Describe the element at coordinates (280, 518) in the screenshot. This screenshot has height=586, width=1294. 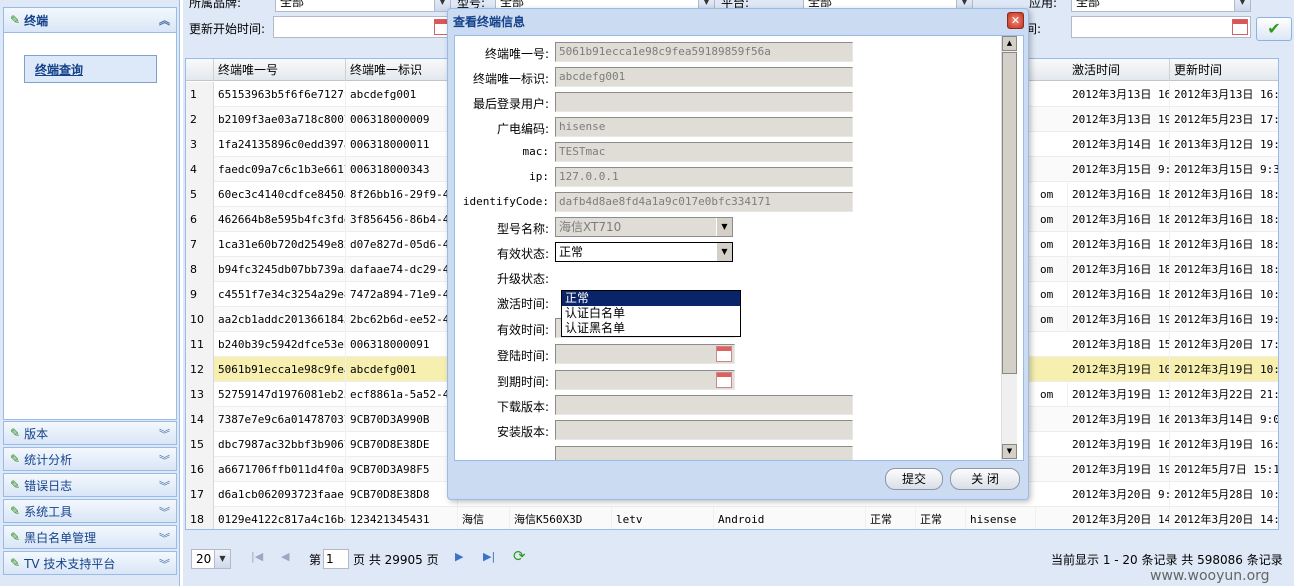
I see `table-cell-id: 0129e4122c817a4c16b46` at that location.